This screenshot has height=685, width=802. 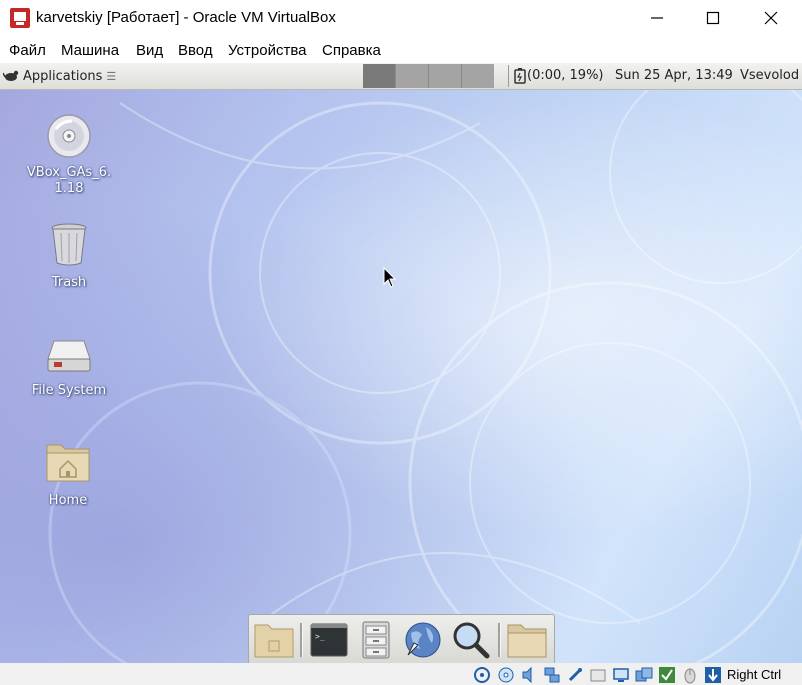 I want to click on dock-web-browser, so click(x=423, y=640).